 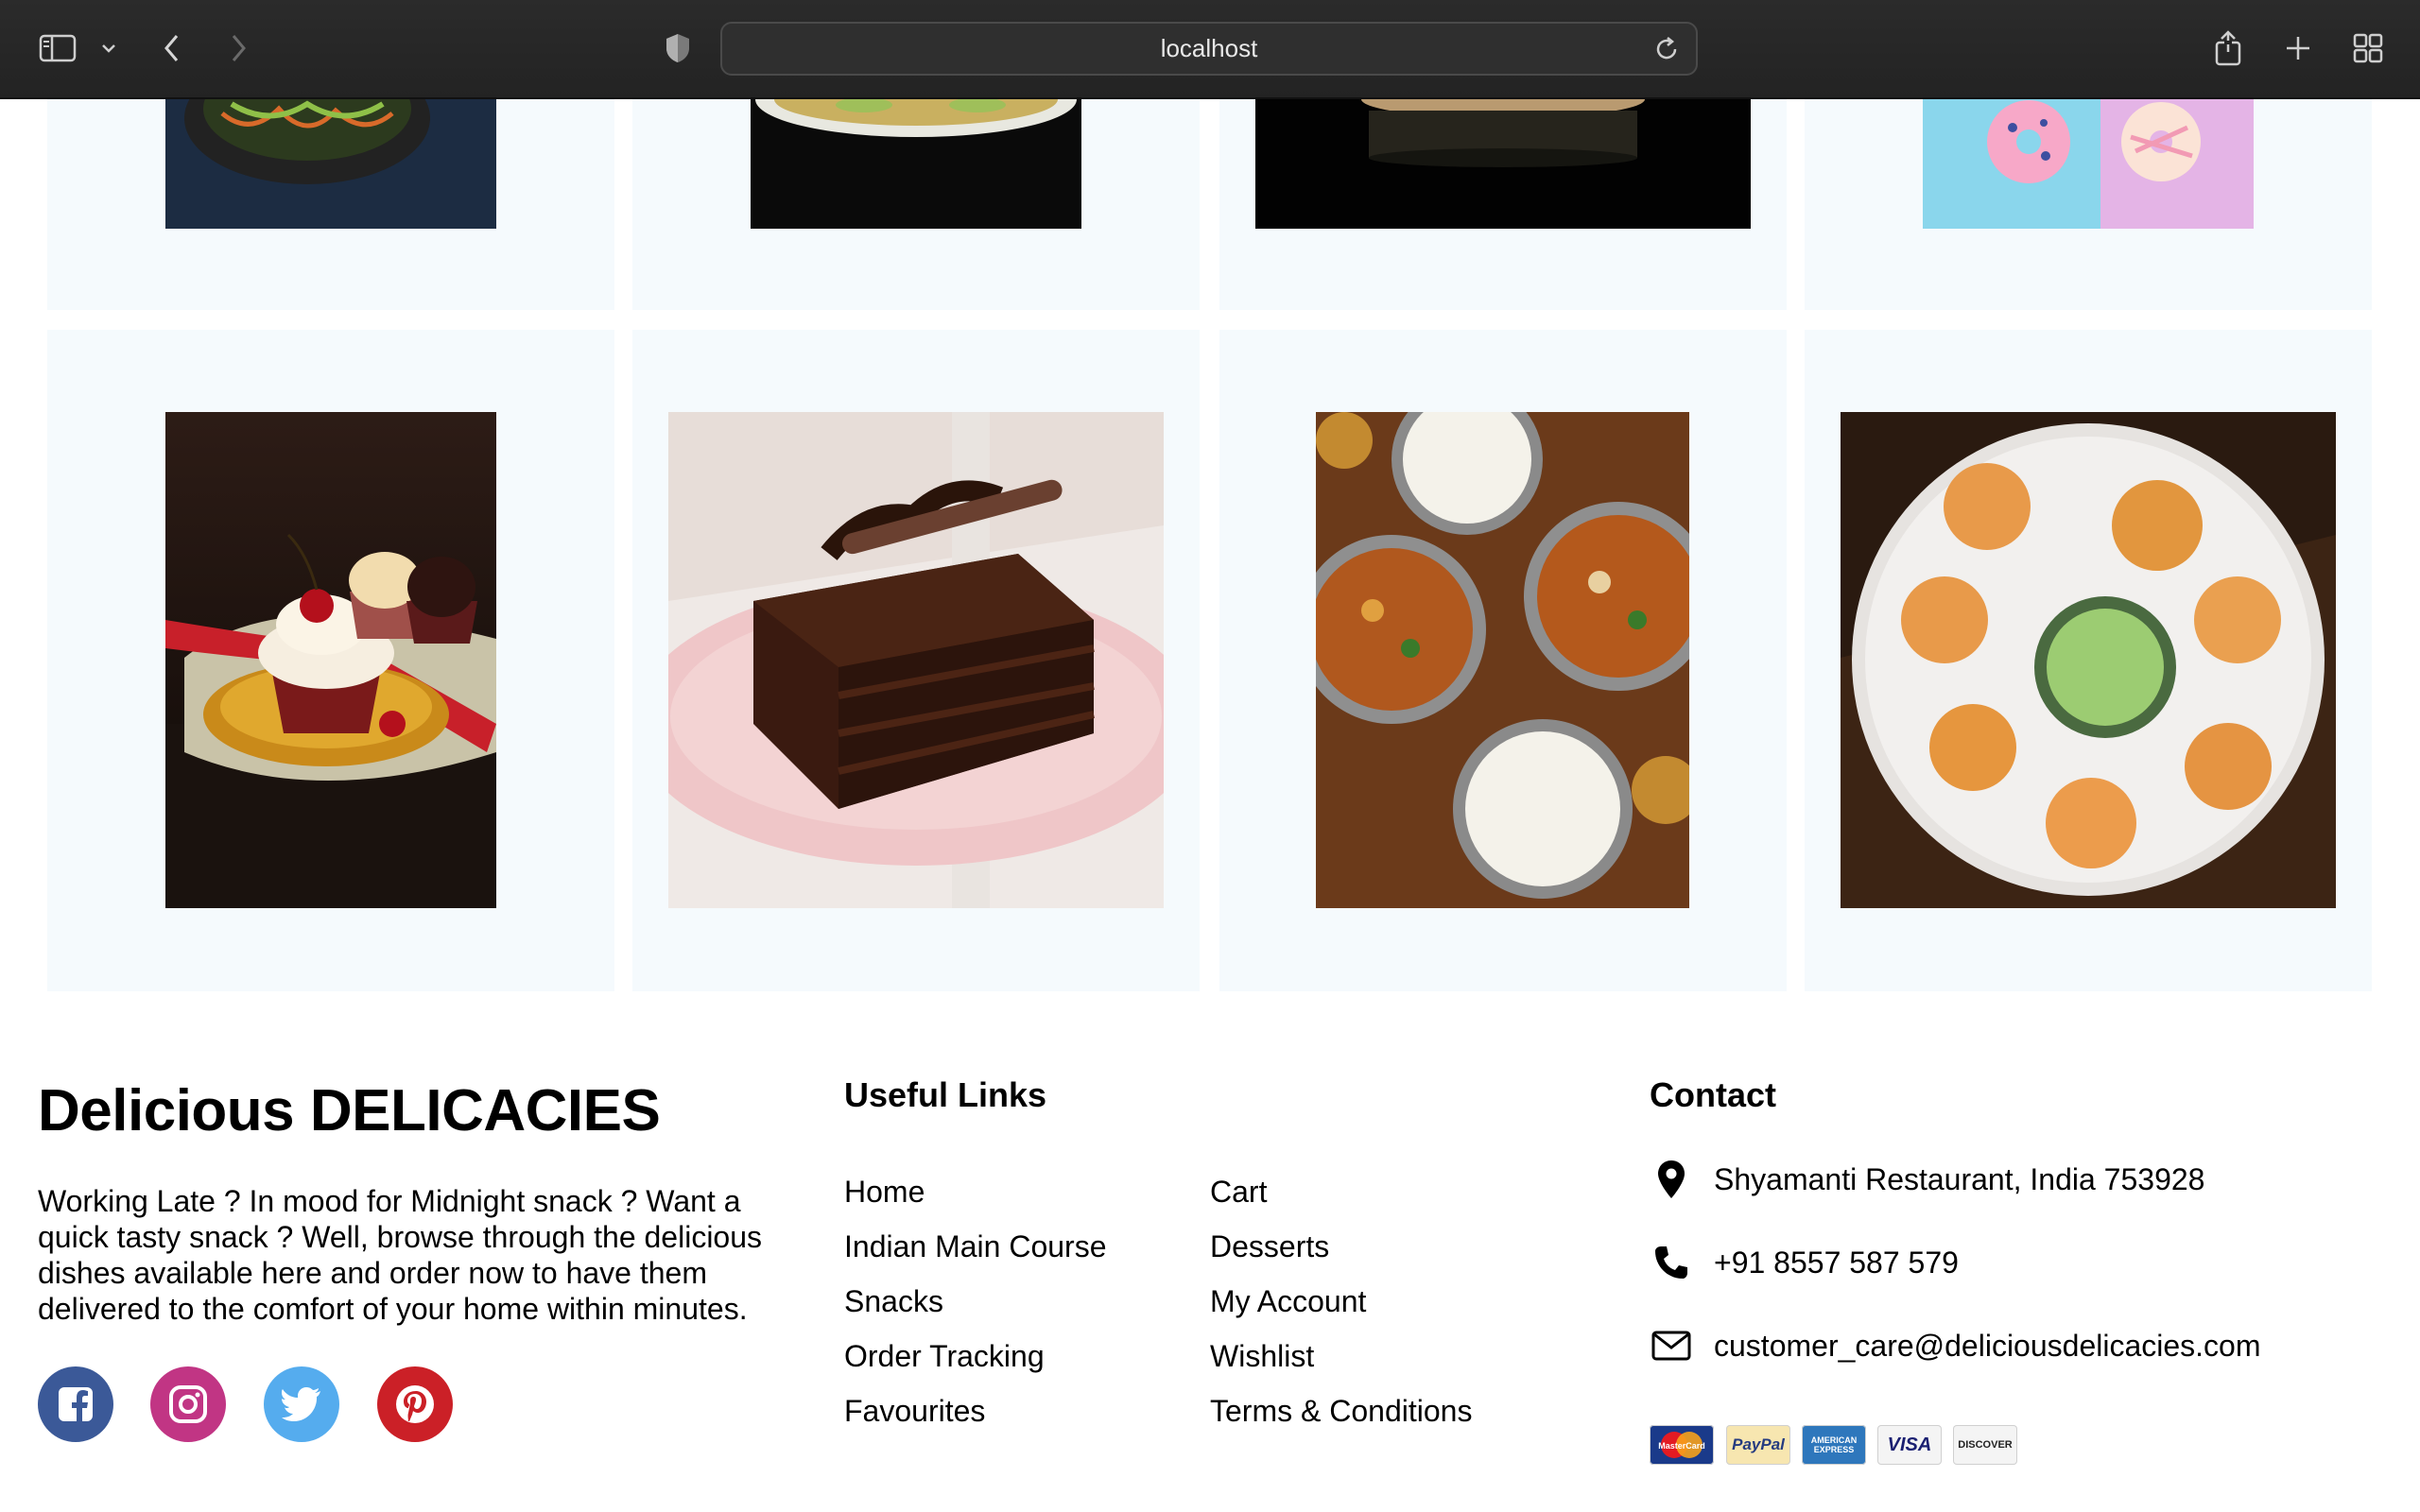 I want to click on contact-phone-text: +91 8557 587 579, so click(x=1836, y=1263).